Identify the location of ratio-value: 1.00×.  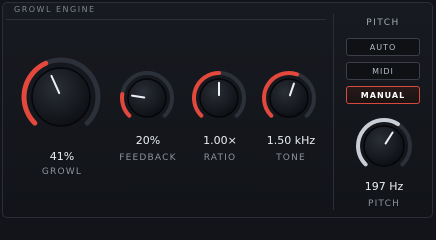
(220, 140).